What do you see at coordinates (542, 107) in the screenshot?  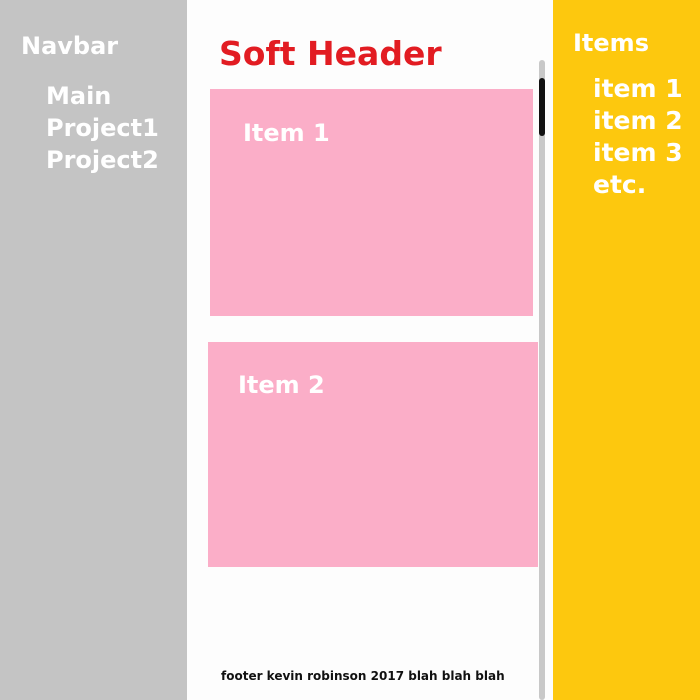 I see `scrollbar-thumb` at bounding box center [542, 107].